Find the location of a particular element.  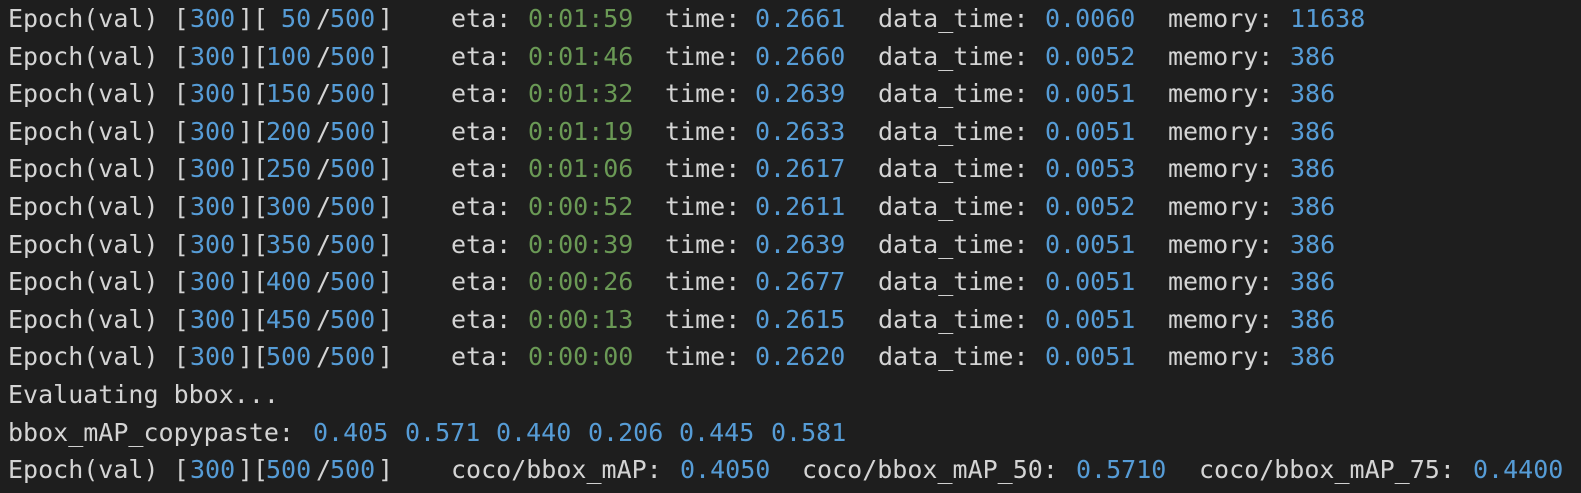

time-value: 0.2620 is located at coordinates (800, 357).